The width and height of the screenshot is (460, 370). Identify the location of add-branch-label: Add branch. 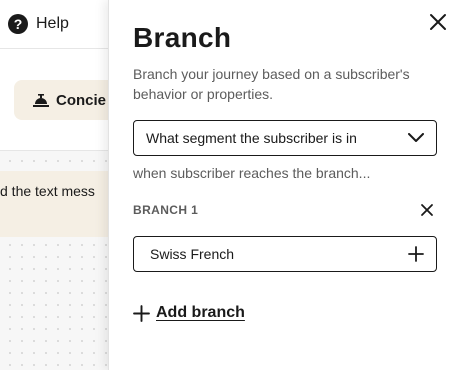
(200, 312).